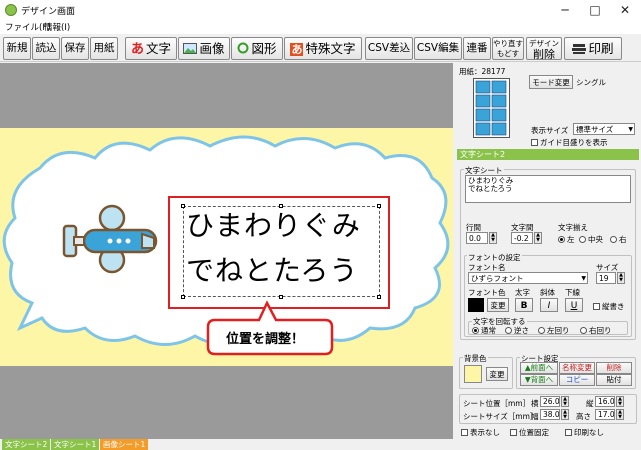 This screenshot has width=641, height=450. Describe the element at coordinates (574, 142) in the screenshot. I see `guide-label: ガイド目盛りを表示` at that location.